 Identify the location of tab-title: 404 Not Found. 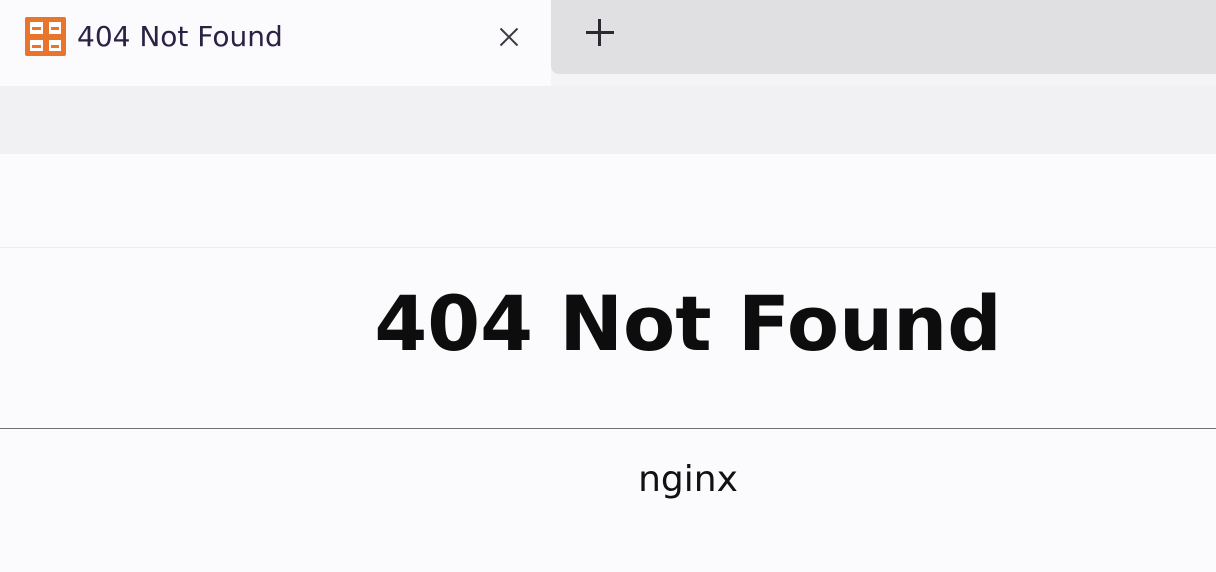
(180, 36).